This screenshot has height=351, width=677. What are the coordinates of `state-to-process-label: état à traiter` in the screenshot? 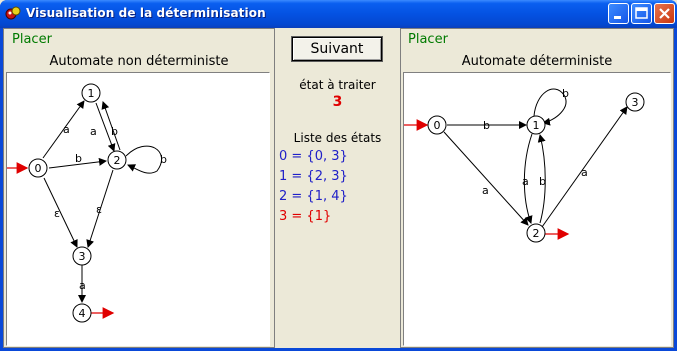 It's located at (337, 85).